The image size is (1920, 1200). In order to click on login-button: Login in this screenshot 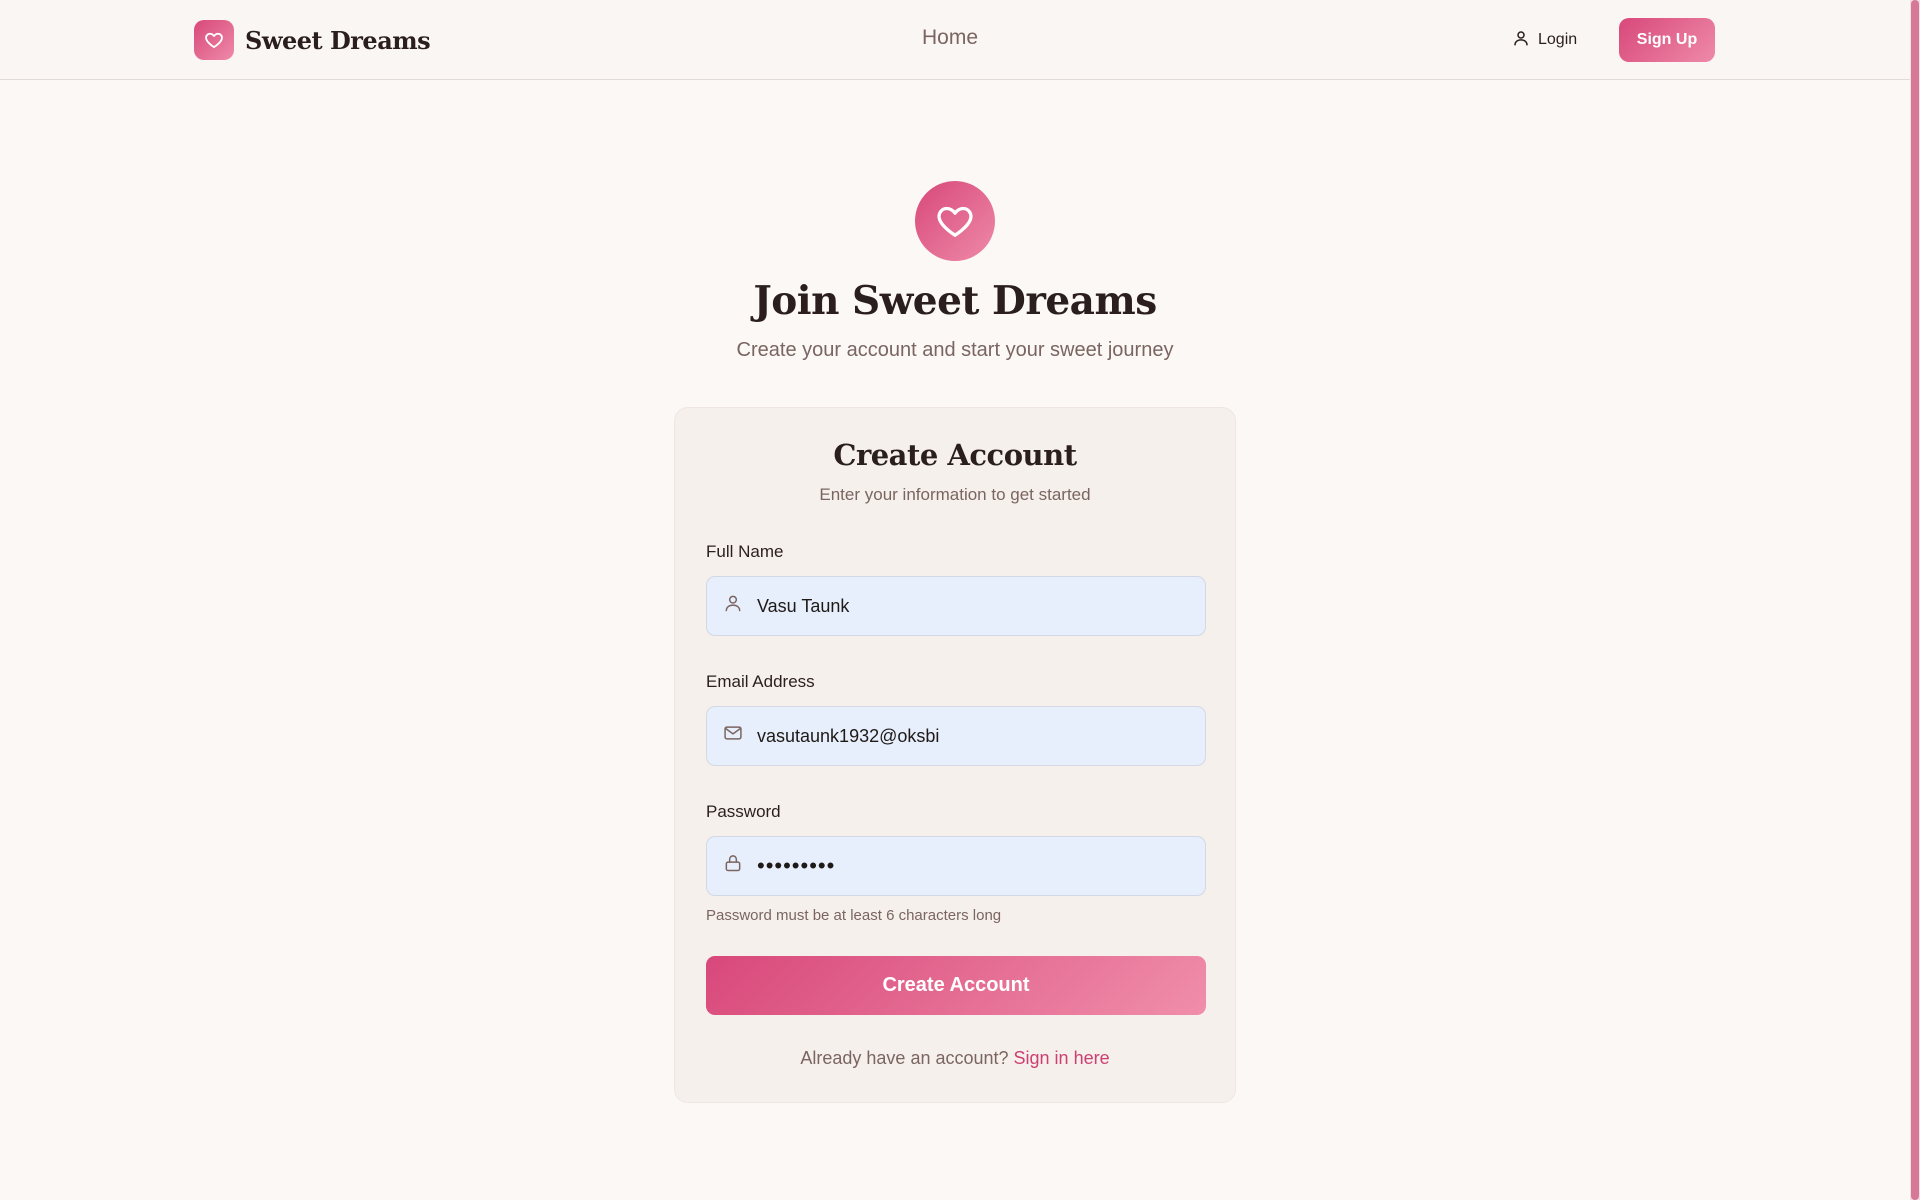, I will do `click(1544, 40)`.